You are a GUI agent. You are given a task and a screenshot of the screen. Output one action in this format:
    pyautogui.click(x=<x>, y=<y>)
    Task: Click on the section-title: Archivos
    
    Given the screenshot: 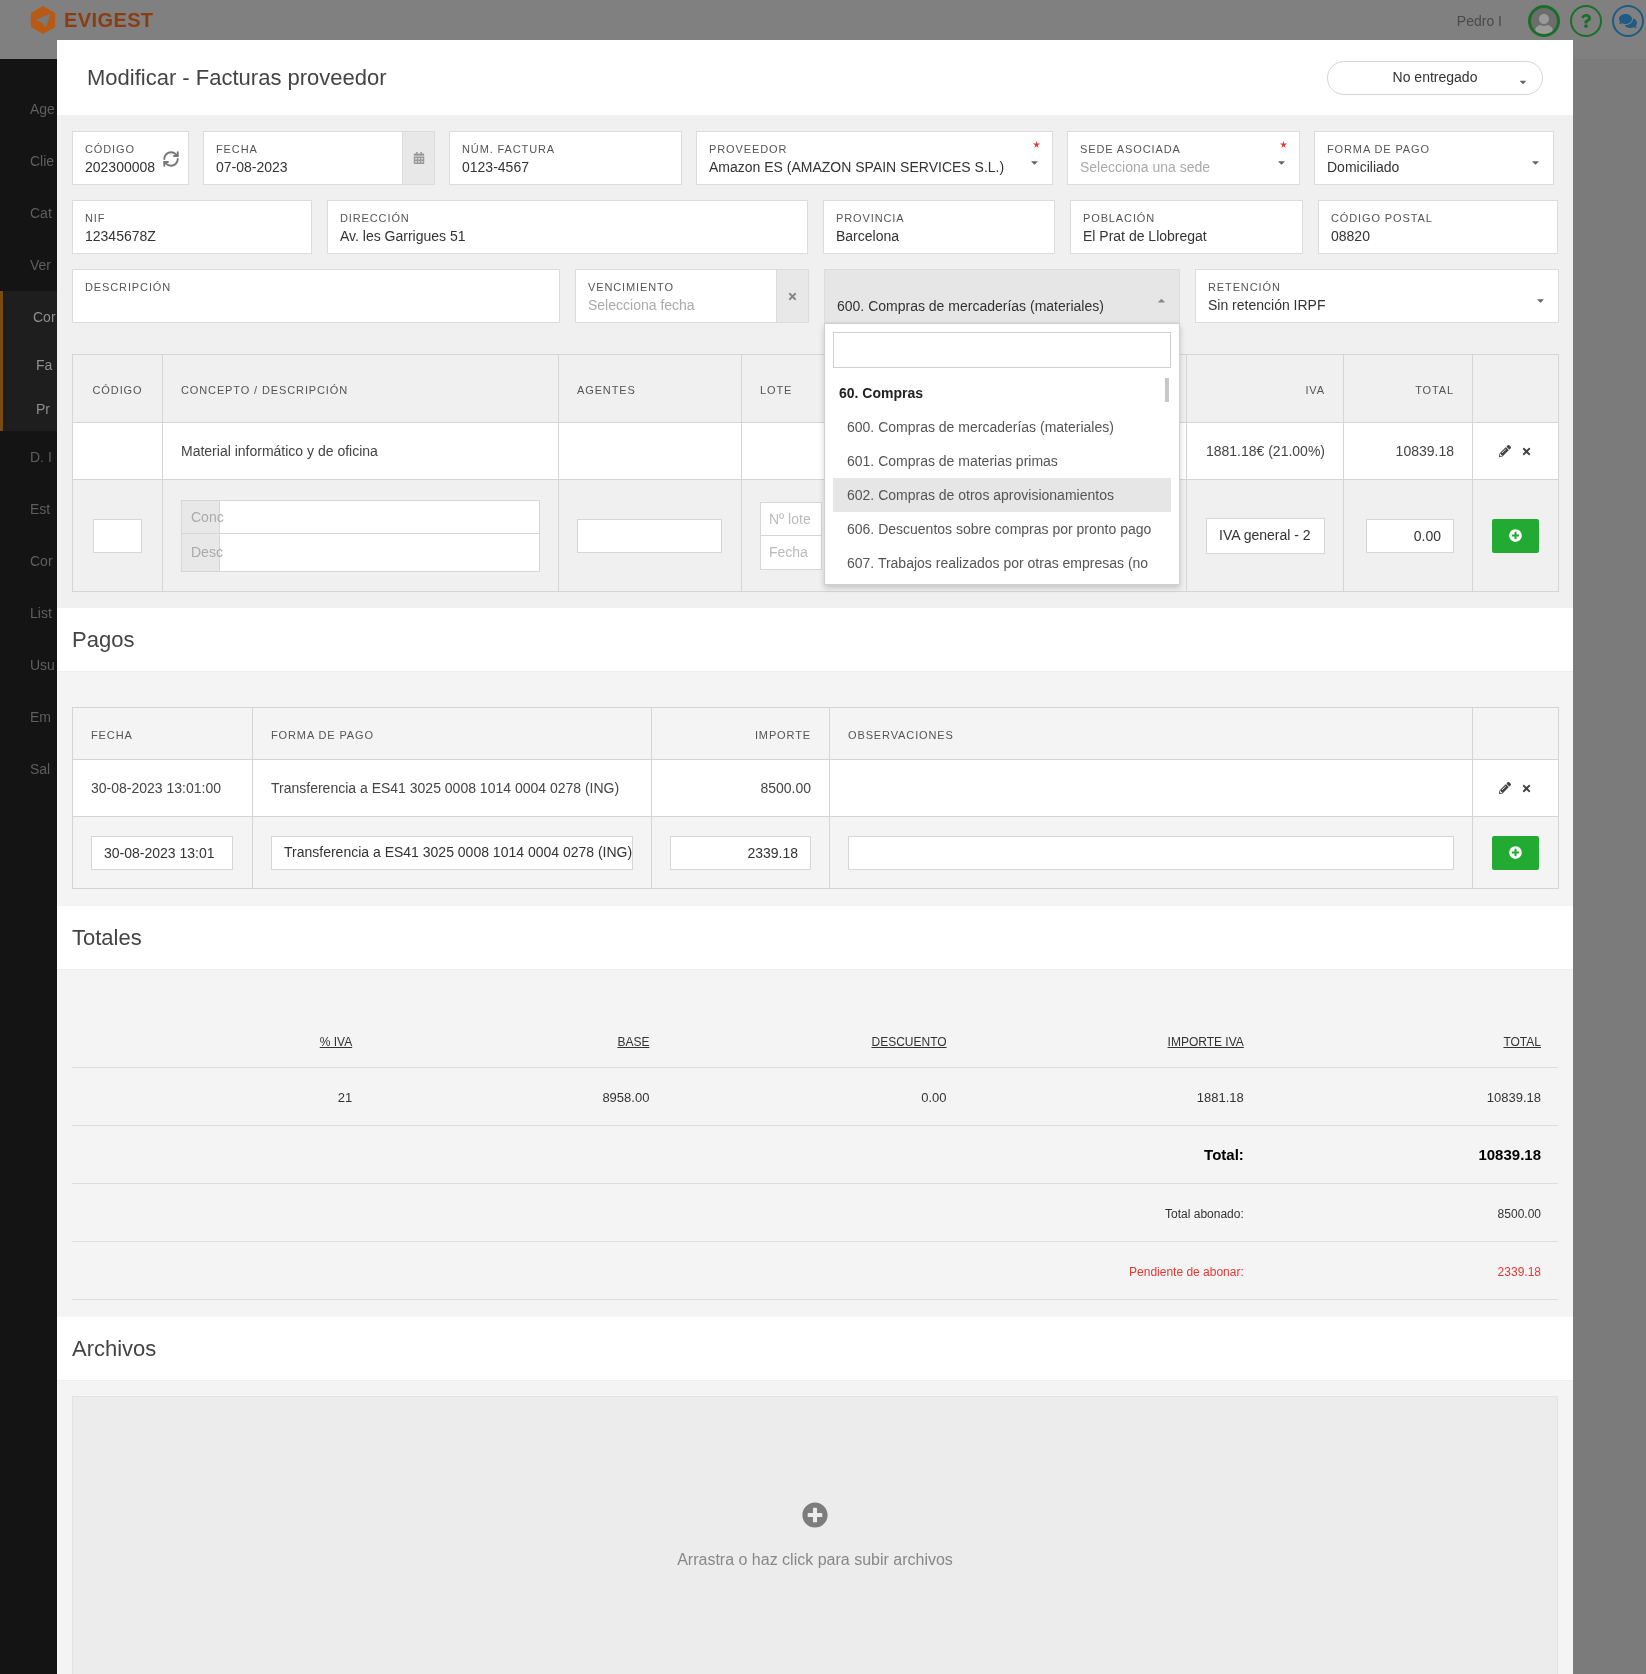 What is the action you would take?
    pyautogui.click(x=114, y=1349)
    